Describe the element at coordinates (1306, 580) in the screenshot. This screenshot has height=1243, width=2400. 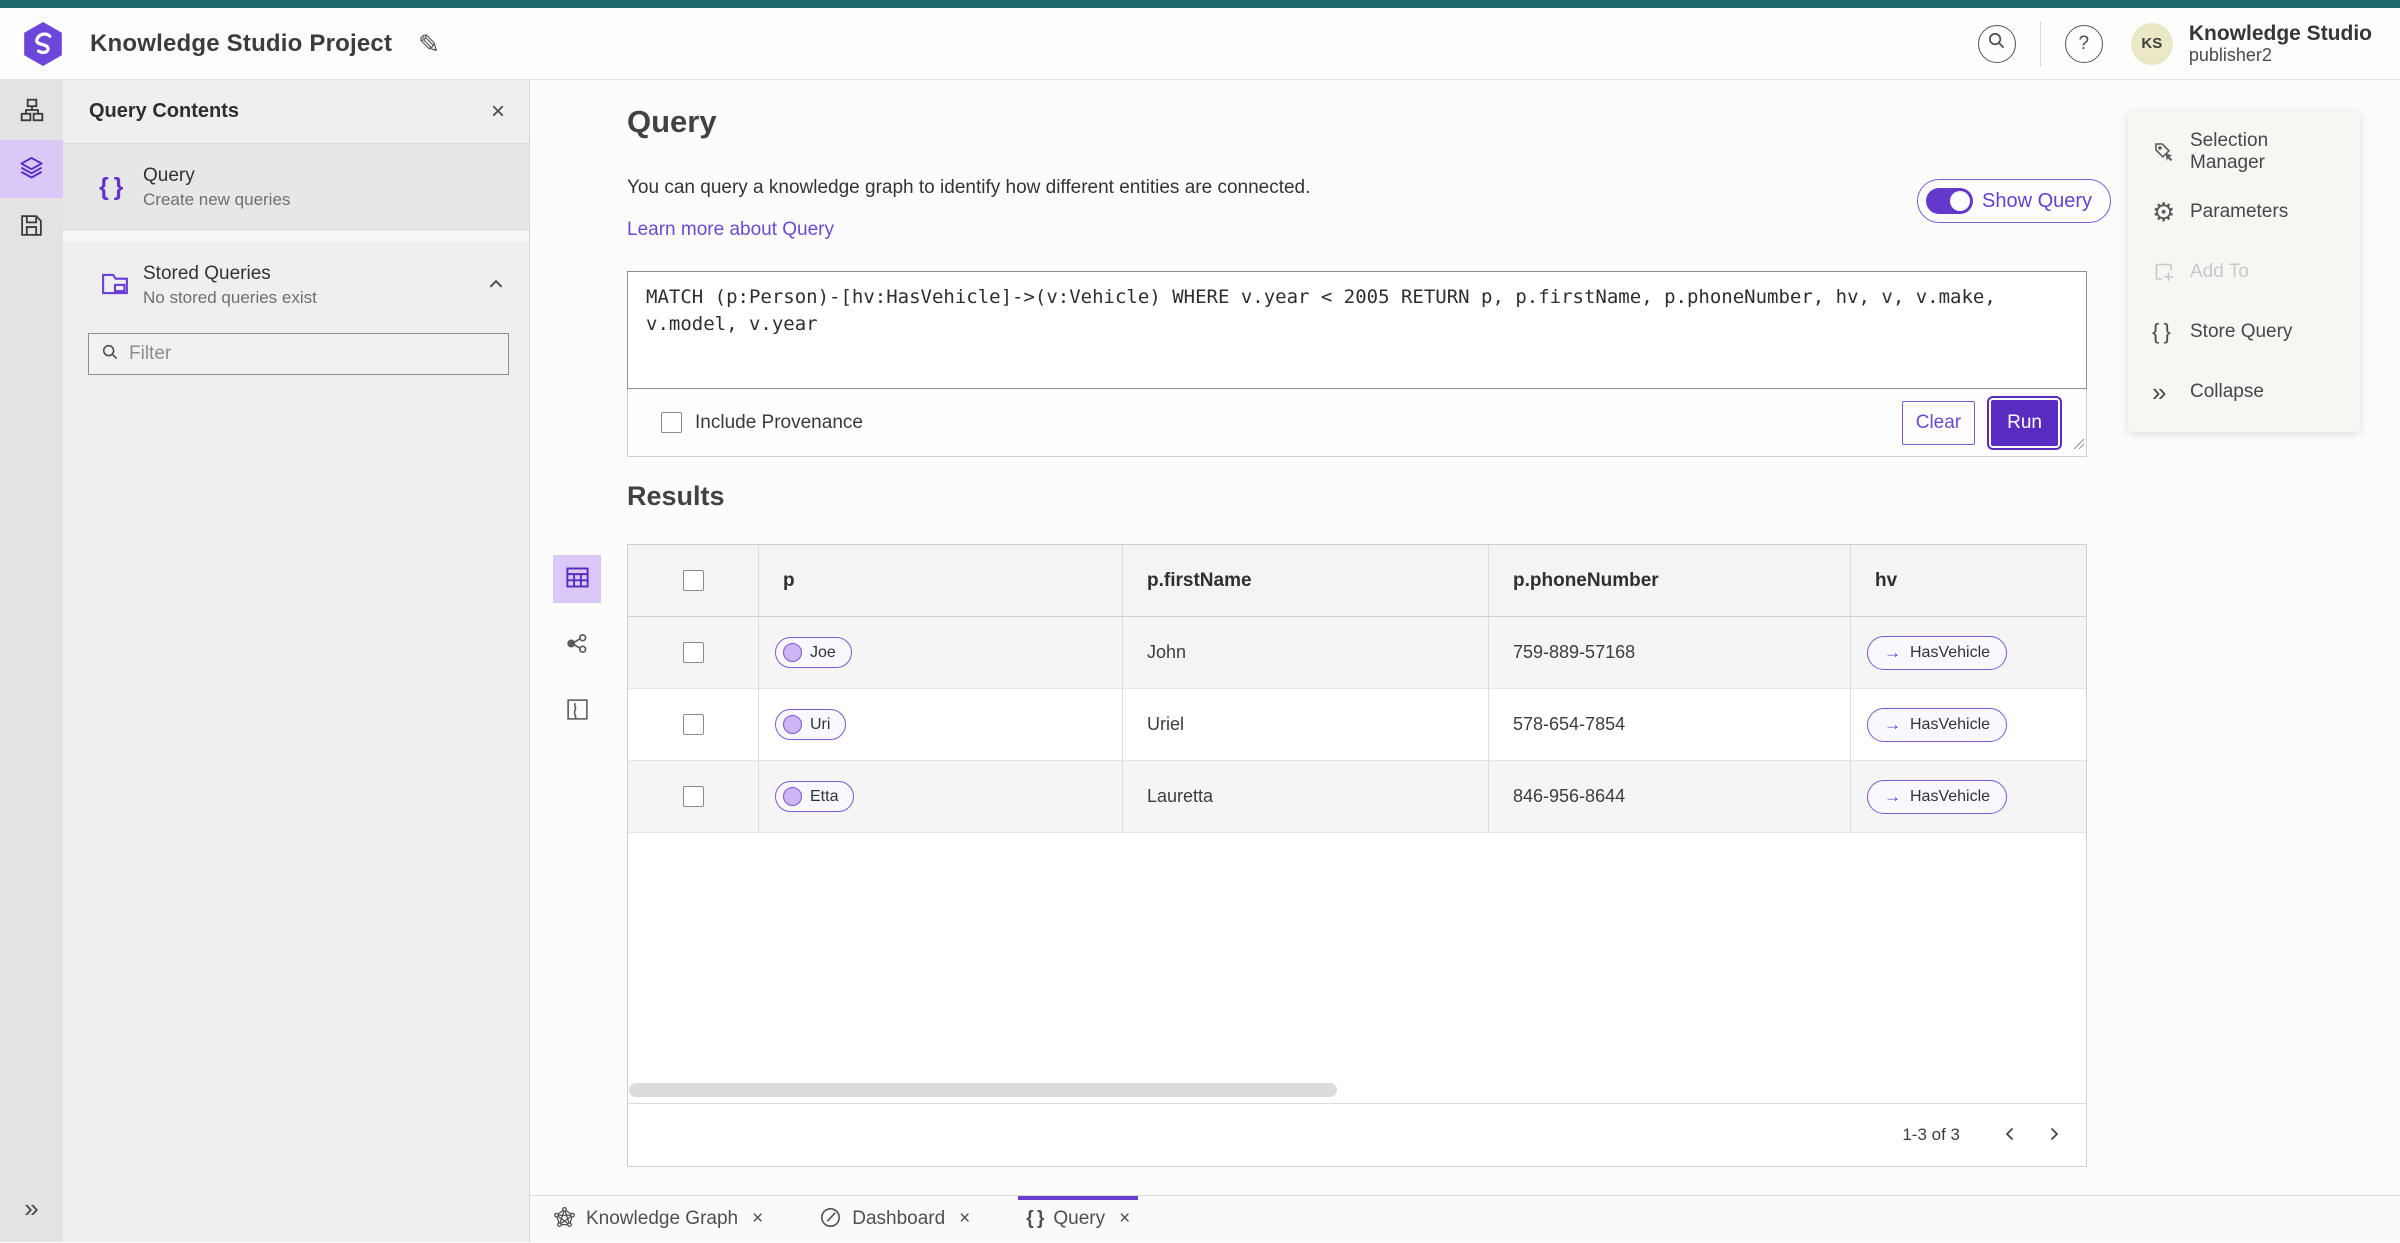
I see `column-header-firstname: p.firstName` at that location.